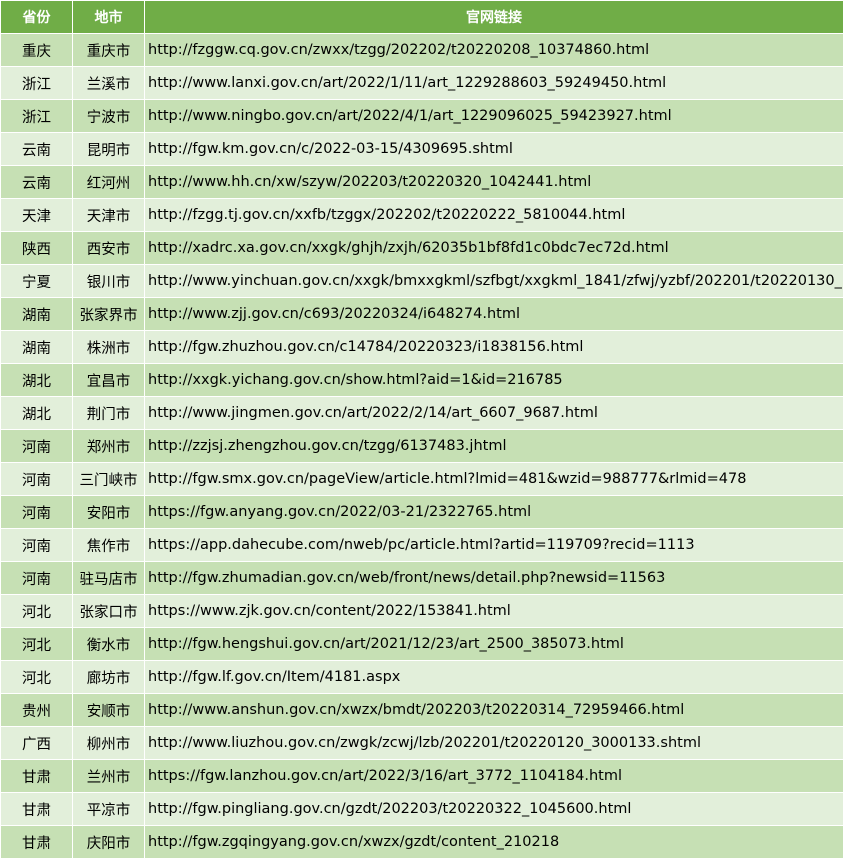  What do you see at coordinates (36, 248) in the screenshot?
I see `cell-province: 陕西` at bounding box center [36, 248].